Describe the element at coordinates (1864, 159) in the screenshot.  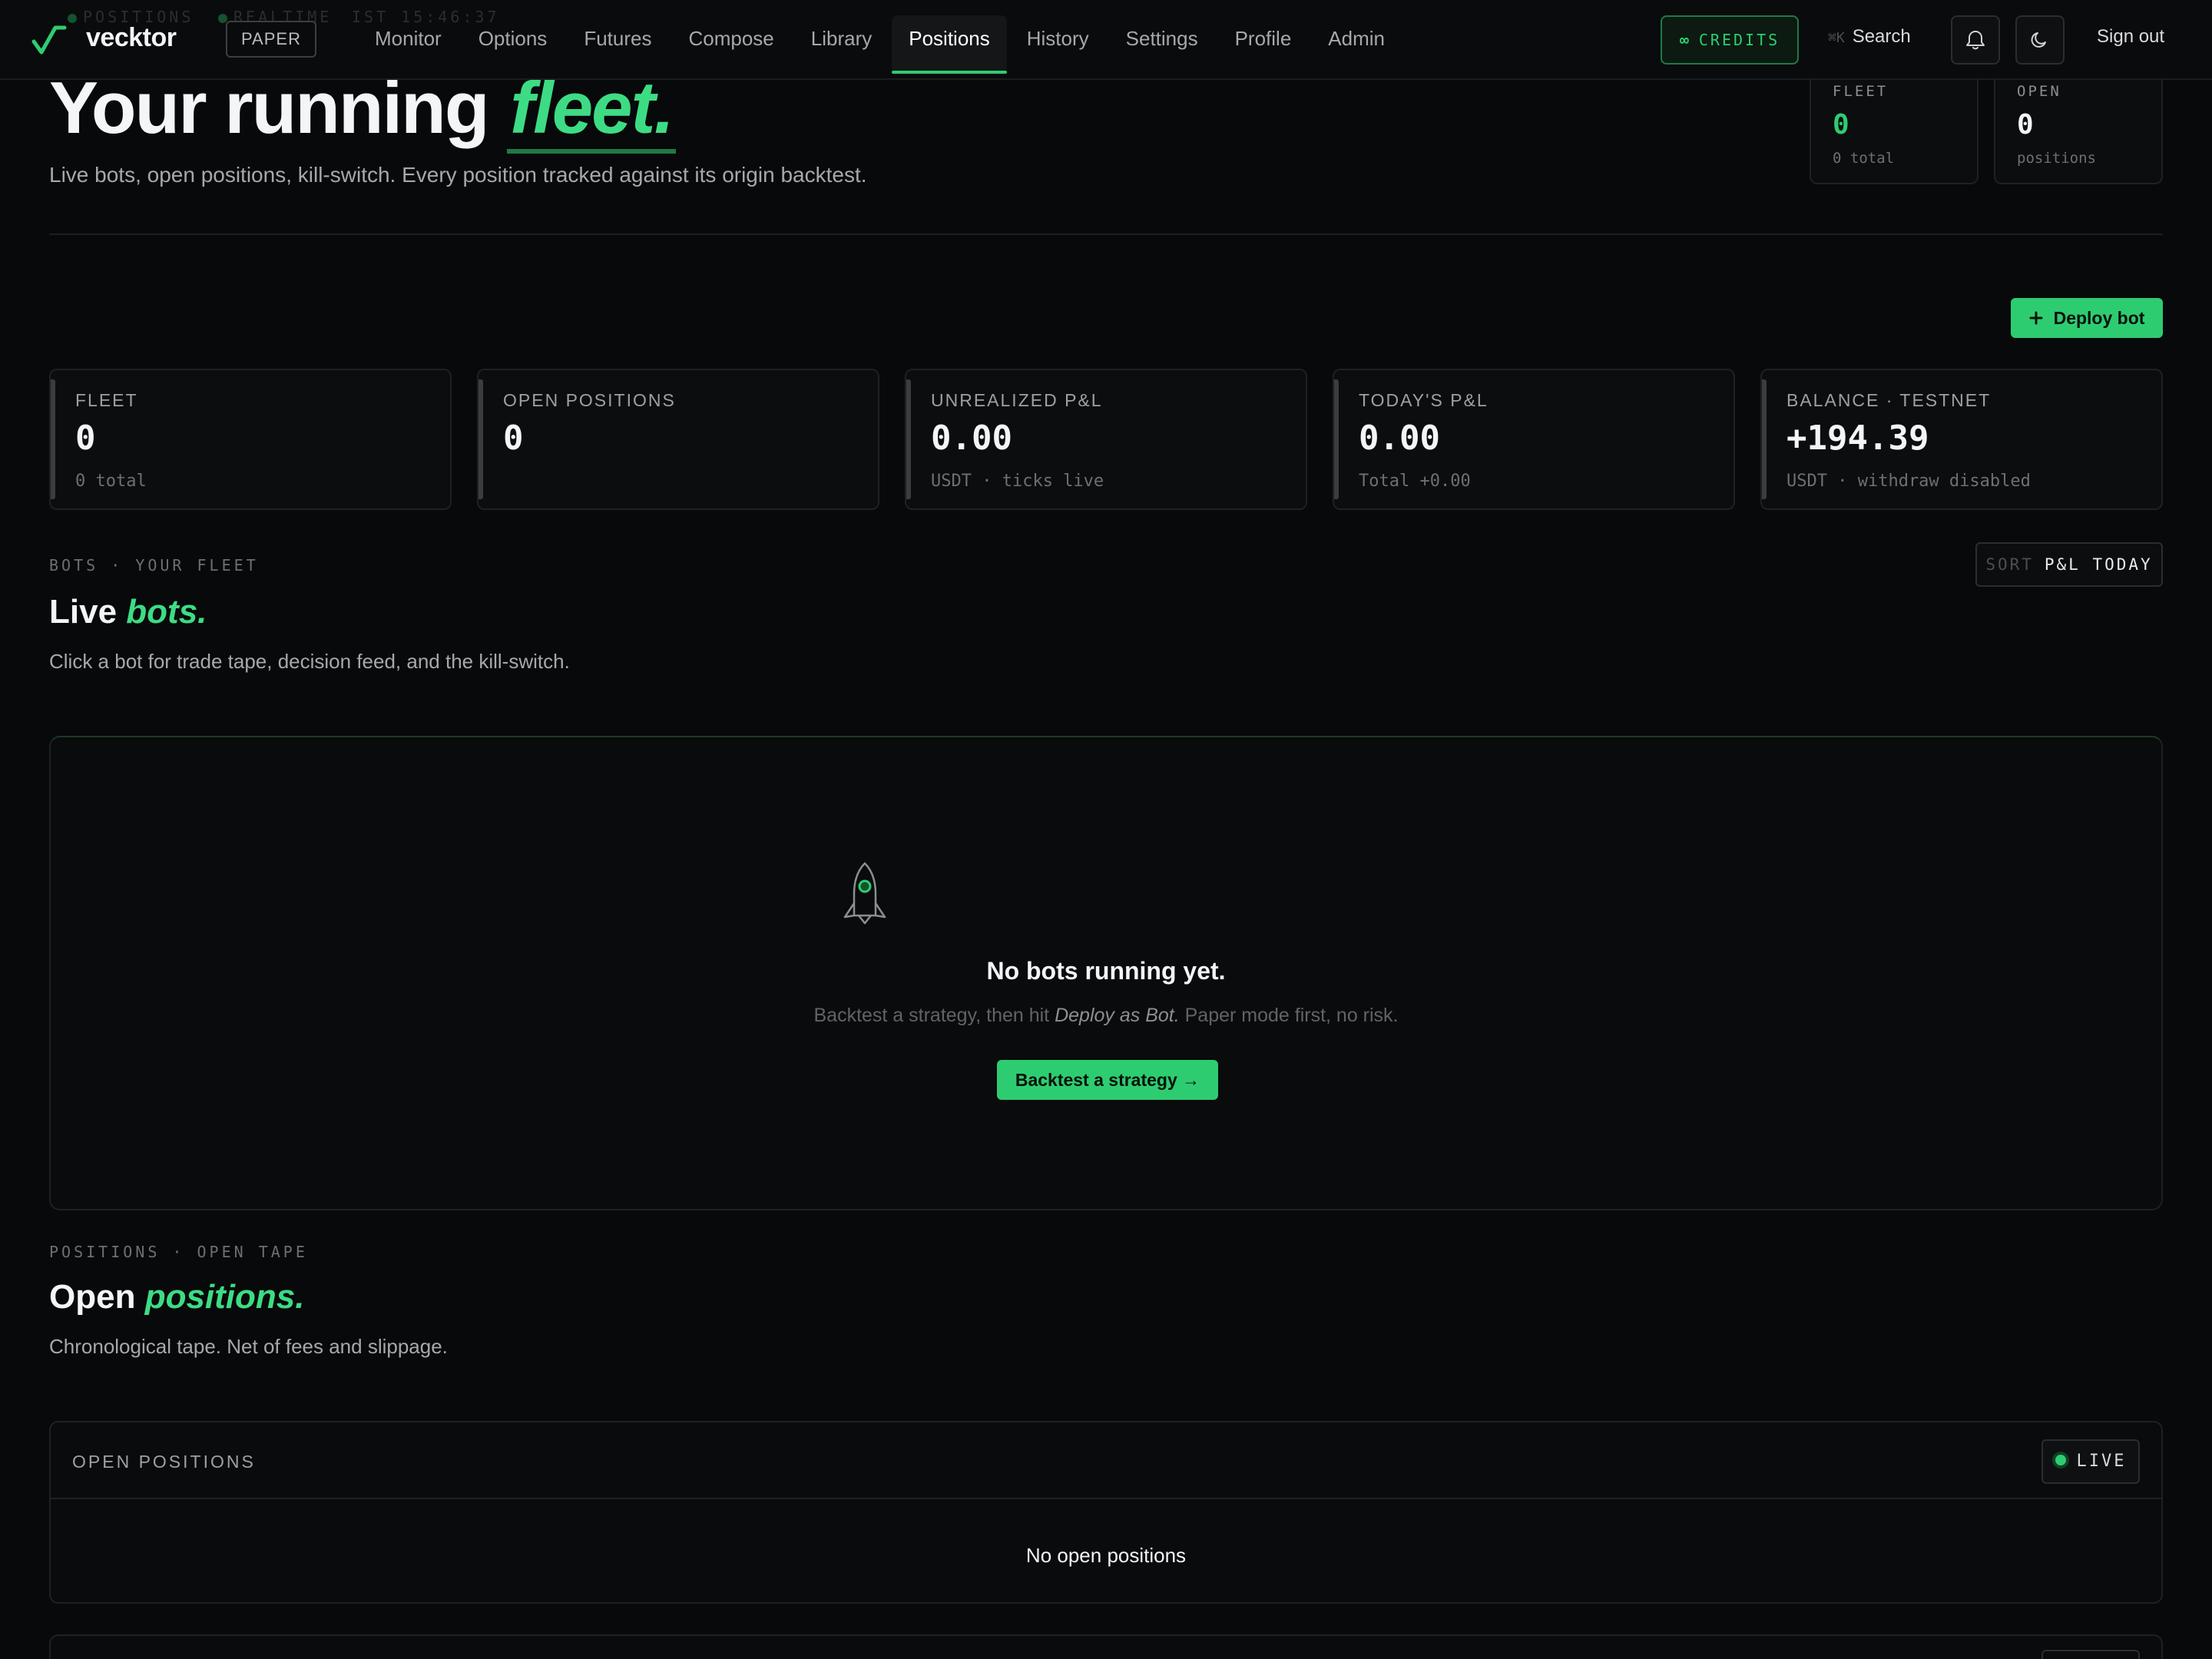
I see `mini-card-sub: 0 total` at that location.